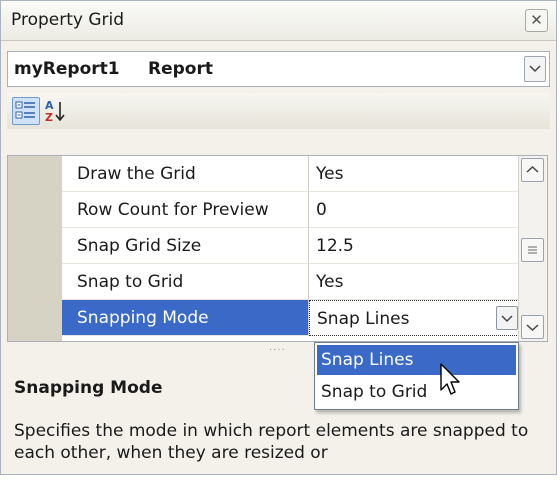 The width and height of the screenshot is (560, 493). I want to click on property-name: Row Count for Preview, so click(185, 210).